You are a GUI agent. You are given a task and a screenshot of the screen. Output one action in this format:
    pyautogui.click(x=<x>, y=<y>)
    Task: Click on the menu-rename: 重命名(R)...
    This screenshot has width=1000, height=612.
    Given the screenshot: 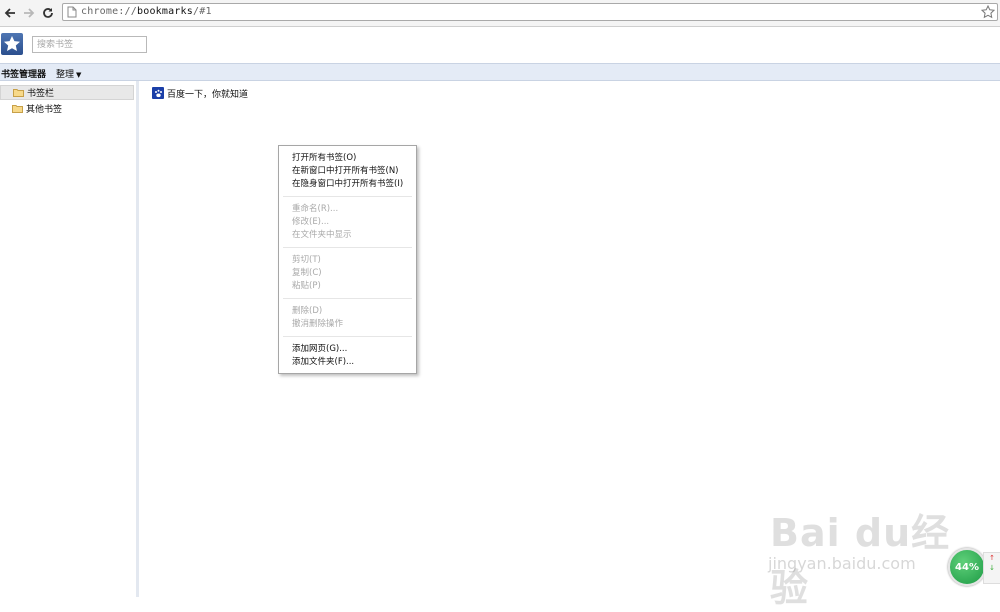 What is the action you would take?
    pyautogui.click(x=315, y=209)
    